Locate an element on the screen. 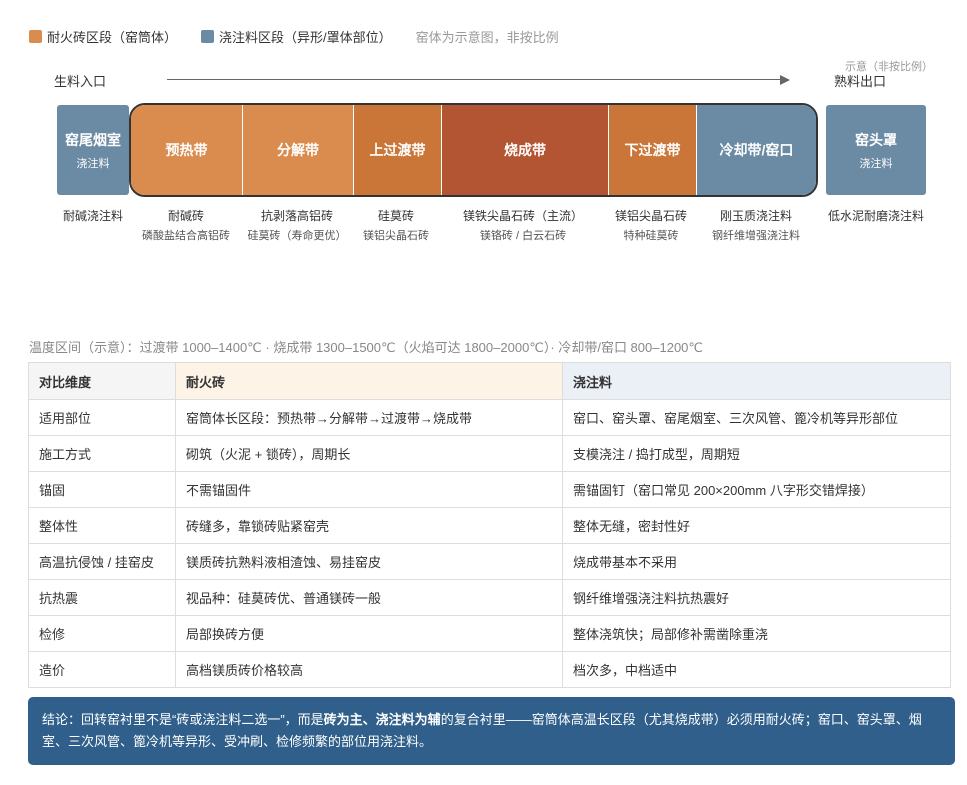  legend-swatch-castable is located at coordinates (208, 36).